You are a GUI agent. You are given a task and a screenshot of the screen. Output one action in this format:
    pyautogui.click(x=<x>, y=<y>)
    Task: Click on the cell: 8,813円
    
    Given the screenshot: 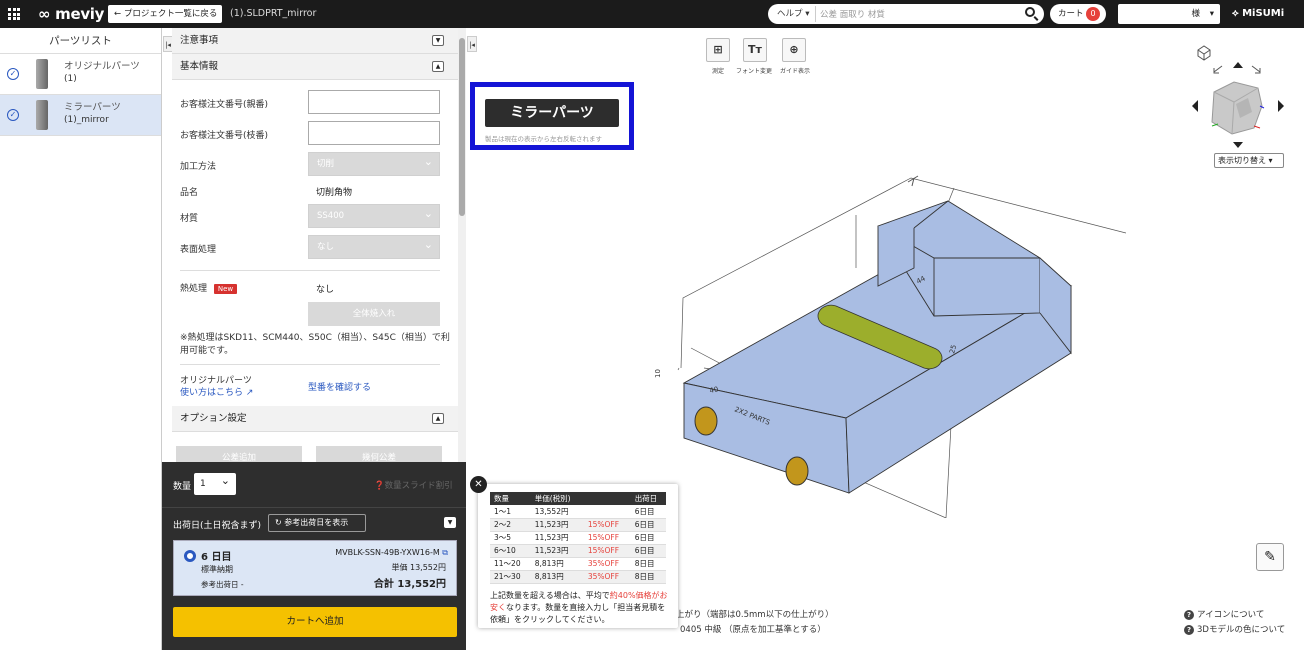 What is the action you would take?
    pyautogui.click(x=557, y=577)
    